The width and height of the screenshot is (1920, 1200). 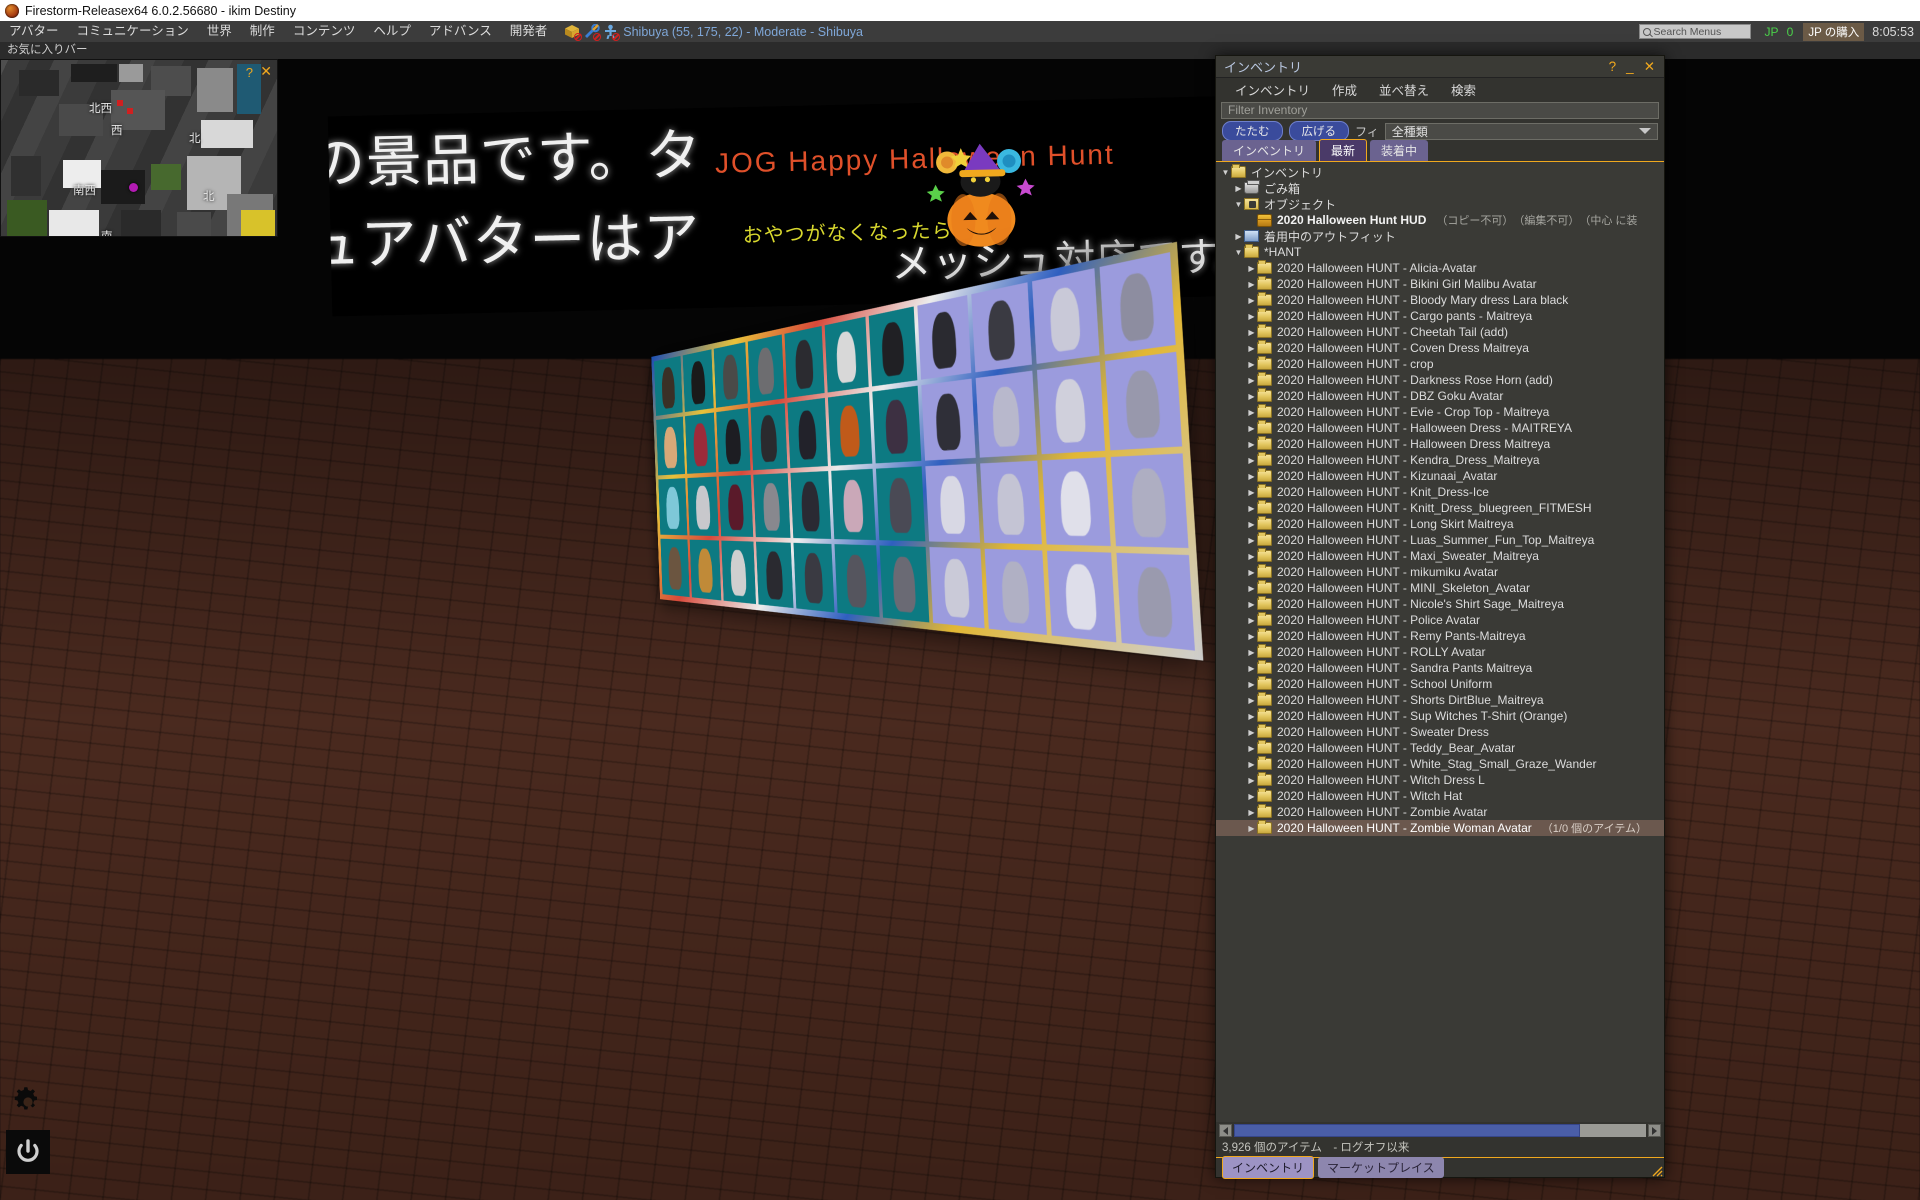 I want to click on inventory-row: ▶ 2020 Halloween HUNT - Knit_Dress-Ice, so click(x=1440, y=492).